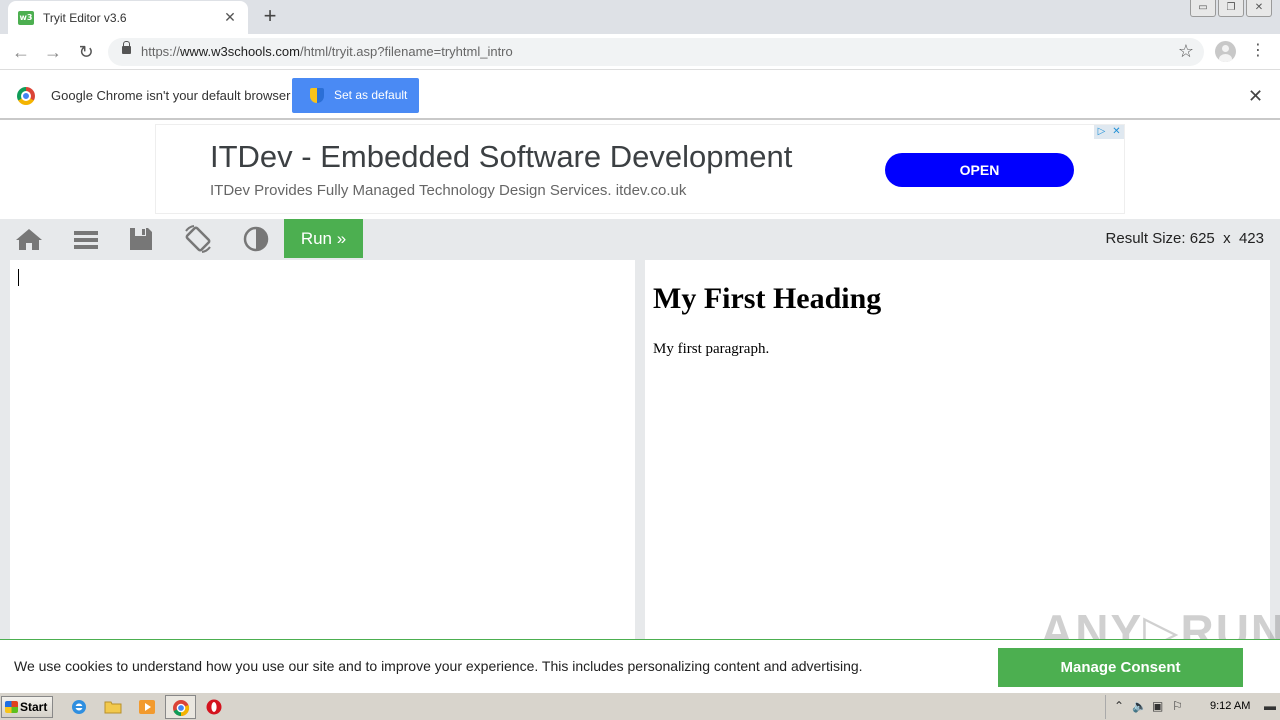 This screenshot has width=1280, height=720. I want to click on internet-explorer-icon, so click(79, 707).